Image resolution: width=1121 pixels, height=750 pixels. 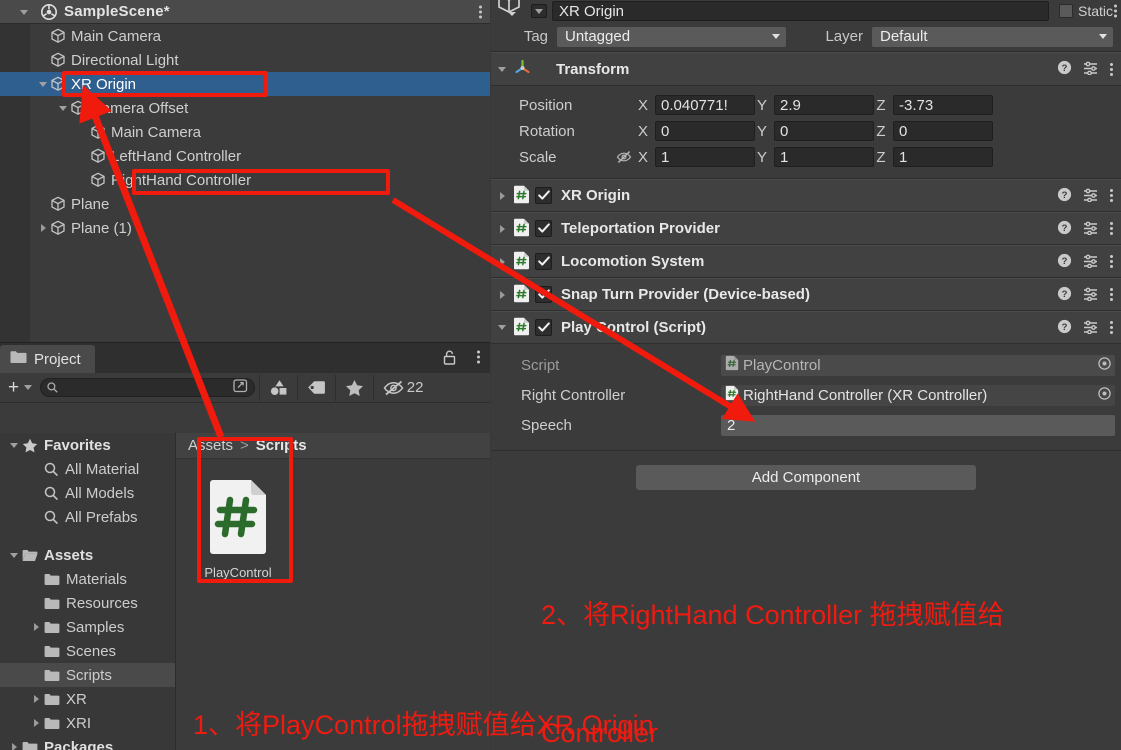 What do you see at coordinates (278, 388) in the screenshot?
I see `filter-by-type-icon` at bounding box center [278, 388].